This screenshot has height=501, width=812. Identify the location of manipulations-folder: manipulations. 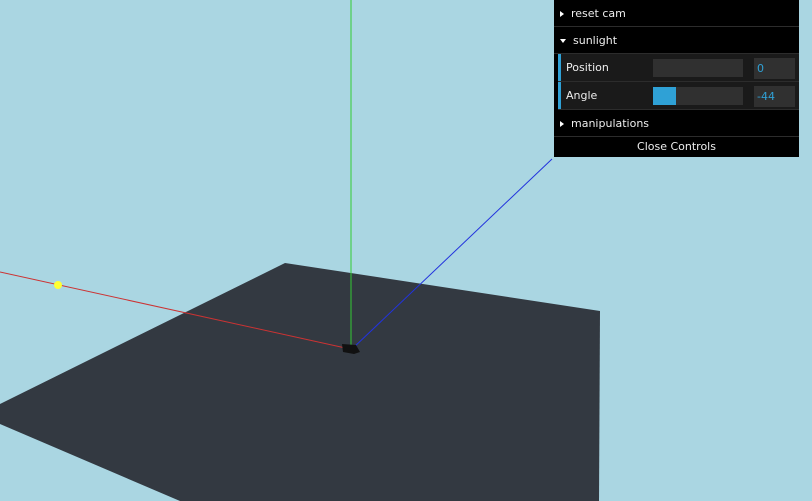
(676, 123).